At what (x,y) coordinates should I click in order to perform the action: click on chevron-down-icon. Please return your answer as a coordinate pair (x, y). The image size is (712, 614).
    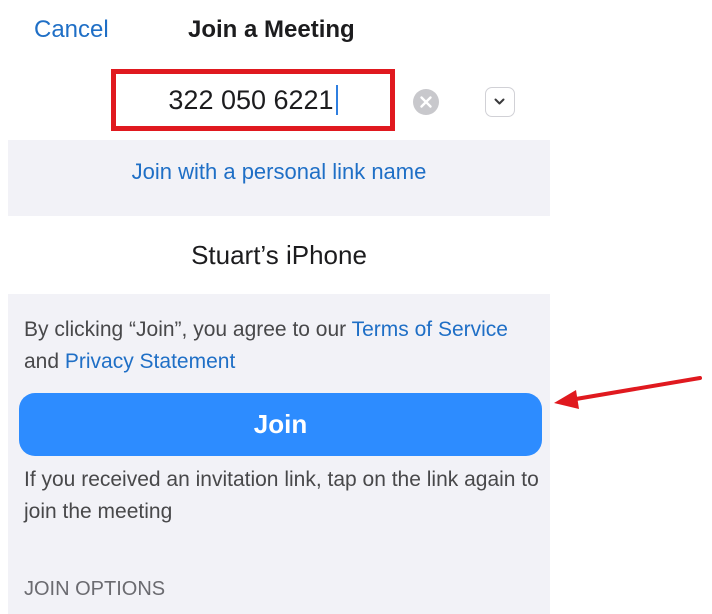
    Looking at the image, I should click on (499, 101).